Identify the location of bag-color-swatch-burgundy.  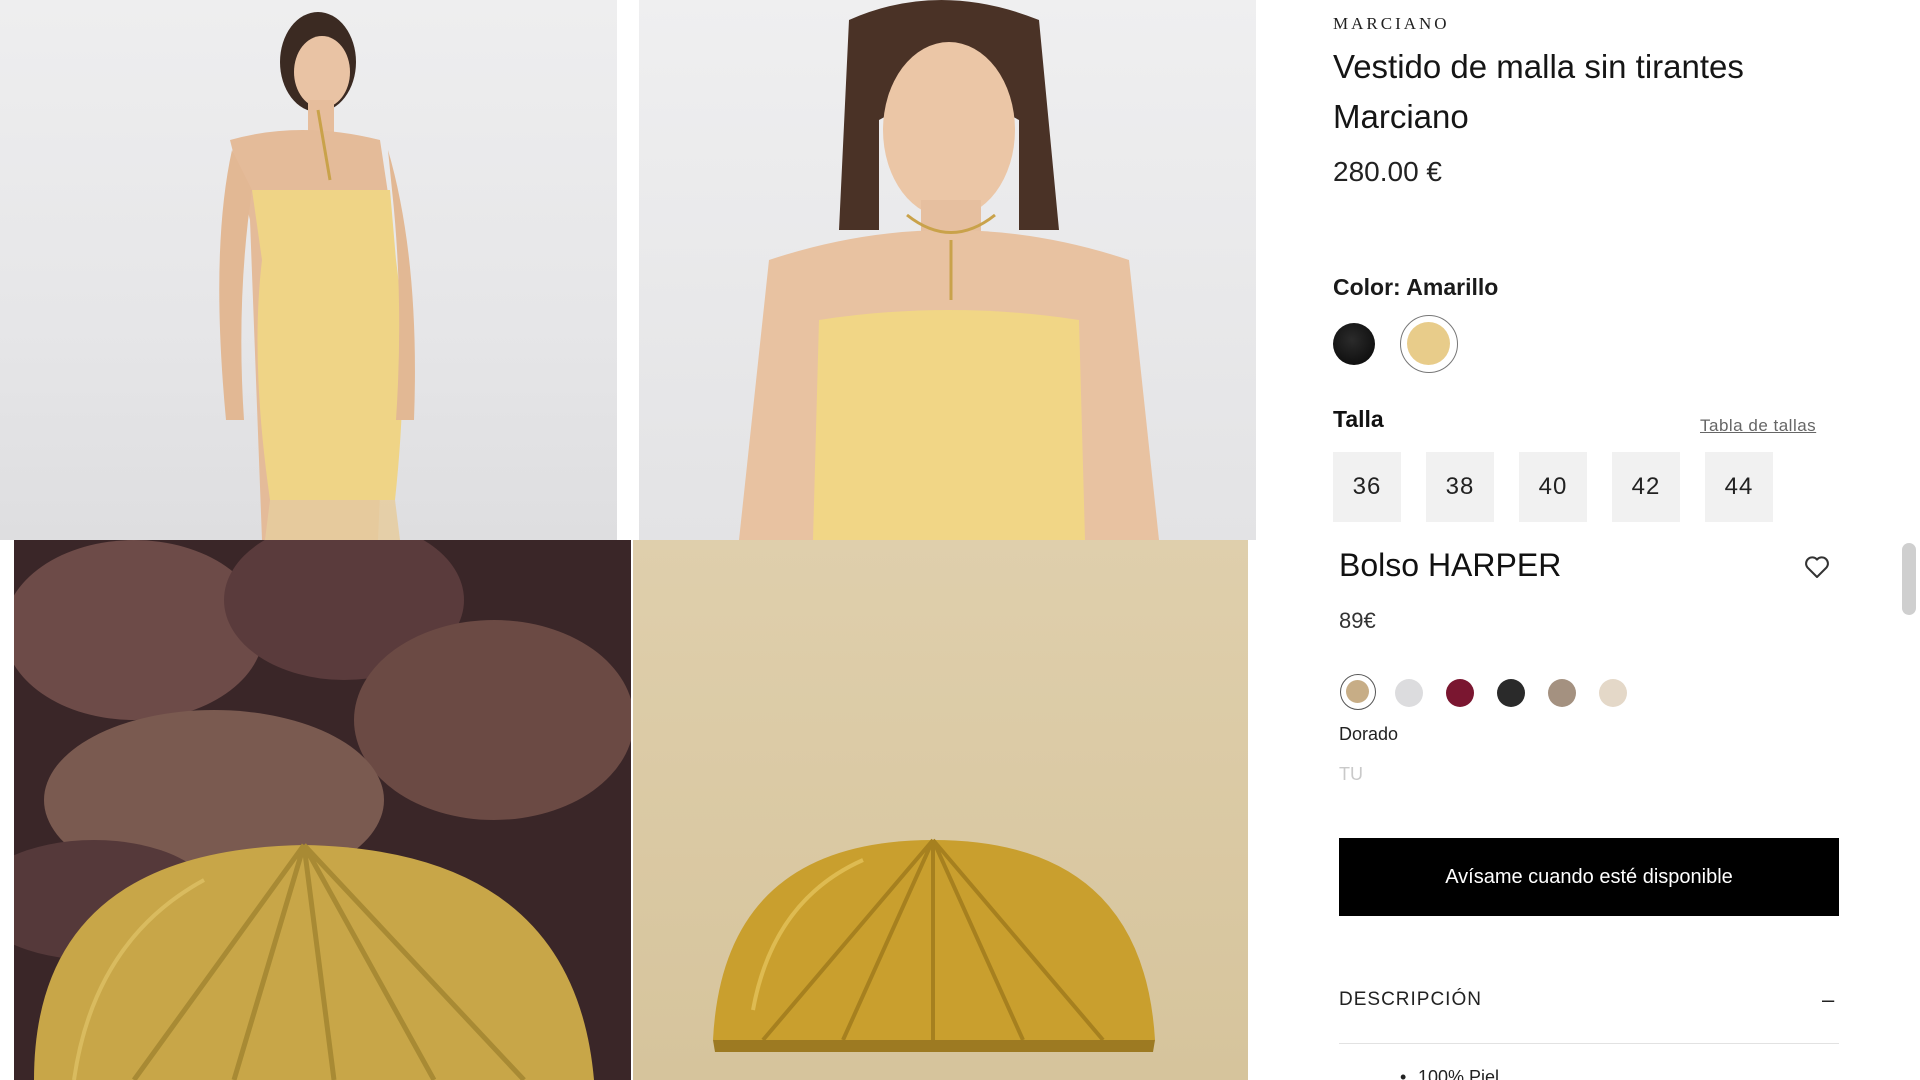
(1460, 693).